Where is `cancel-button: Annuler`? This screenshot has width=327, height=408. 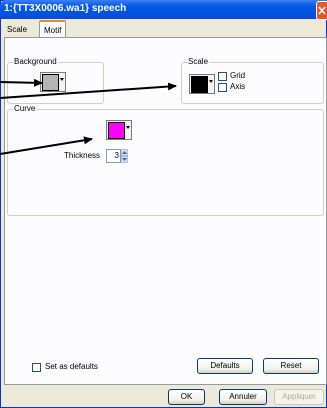
cancel-button: Annuler is located at coordinates (243, 397).